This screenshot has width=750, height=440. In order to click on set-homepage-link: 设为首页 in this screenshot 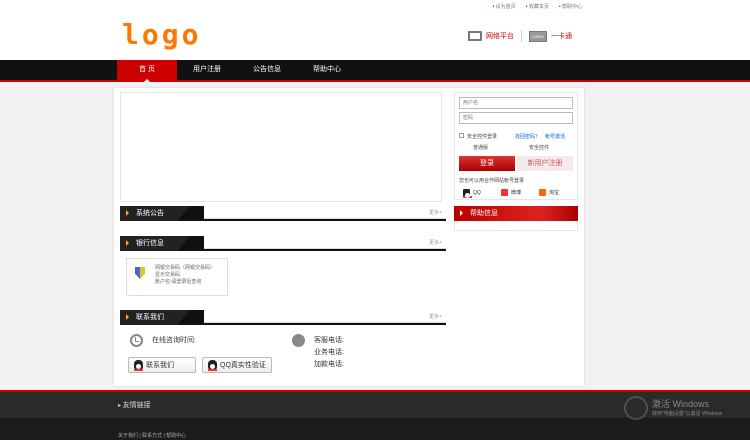, I will do `click(504, 6)`.